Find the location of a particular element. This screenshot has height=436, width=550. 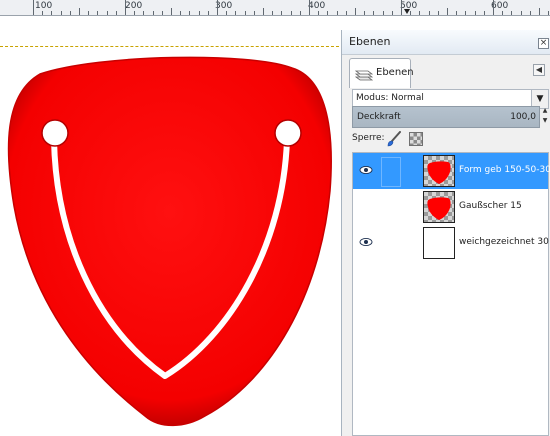

layer-name: weichgezeichnet 30 is located at coordinates (504, 242).